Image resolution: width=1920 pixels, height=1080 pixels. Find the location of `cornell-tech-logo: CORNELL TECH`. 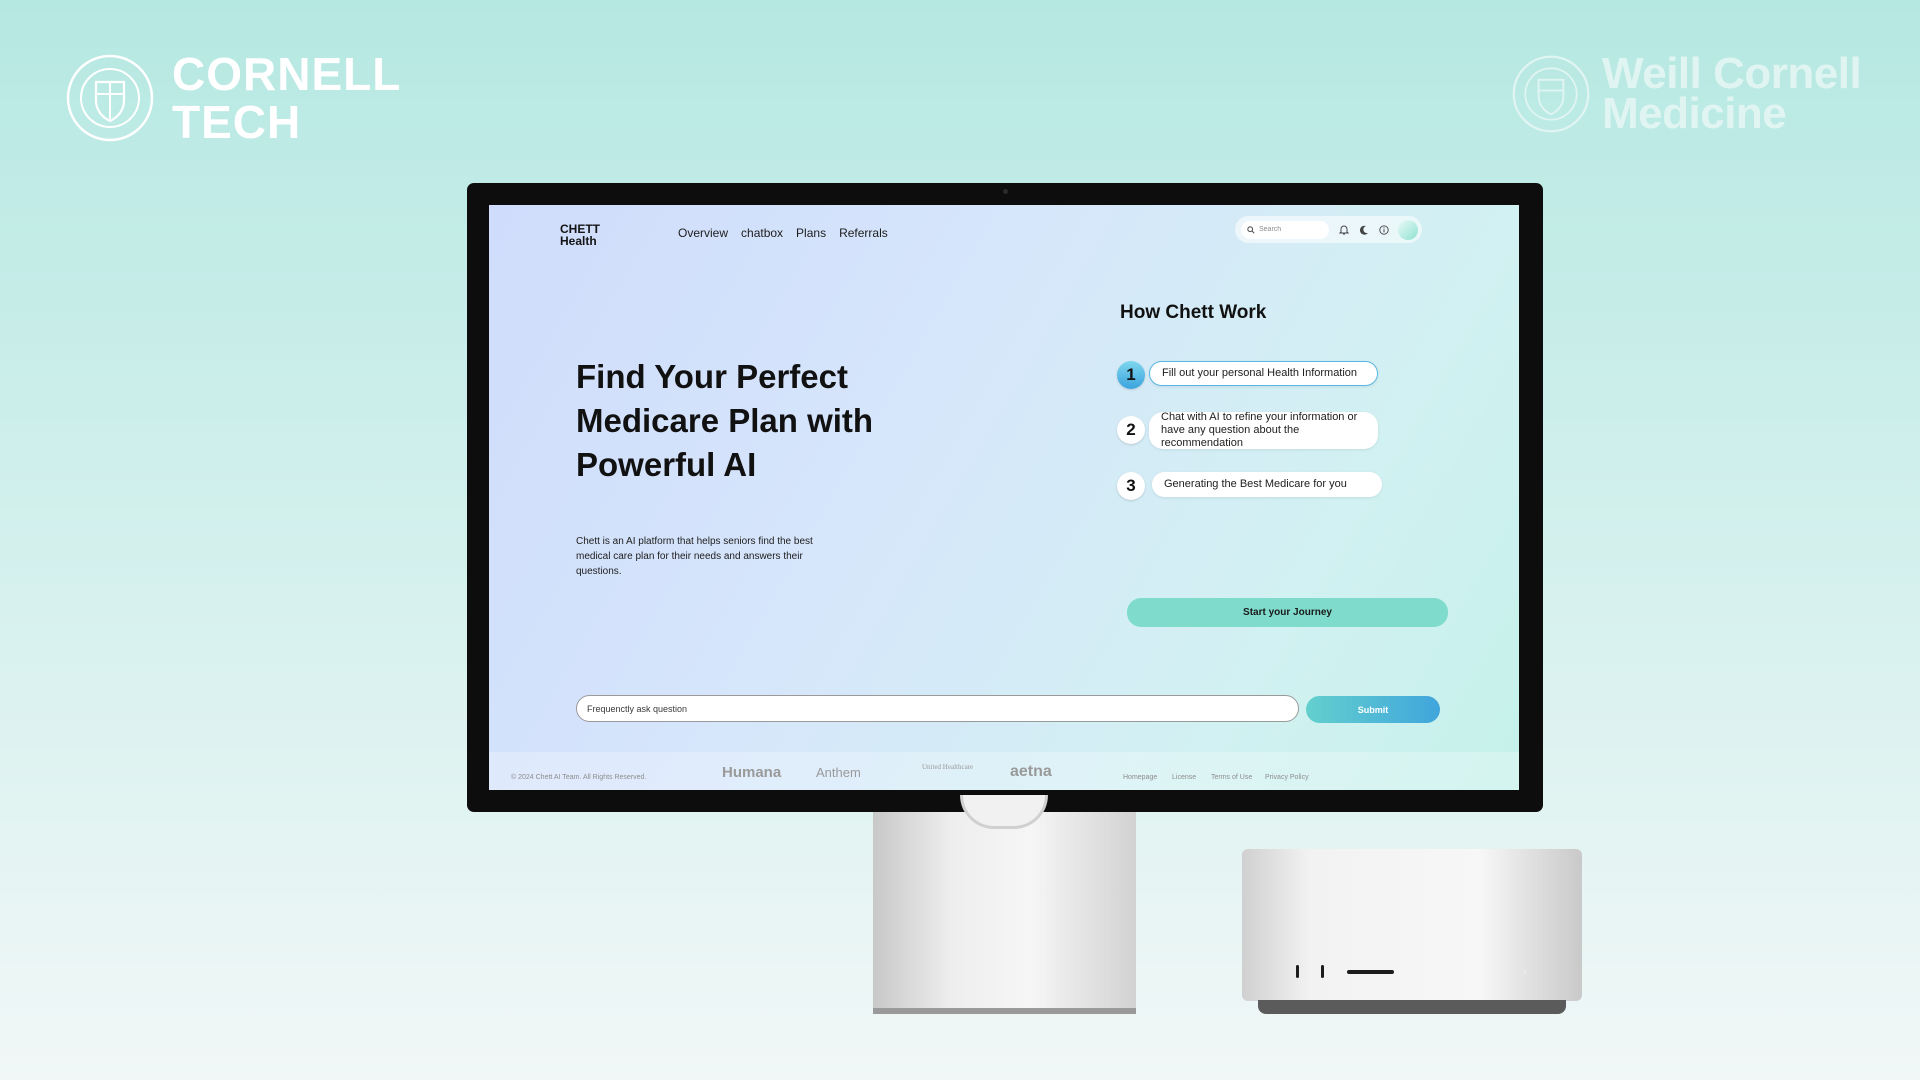

cornell-tech-logo: CORNELL TECH is located at coordinates (233, 98).